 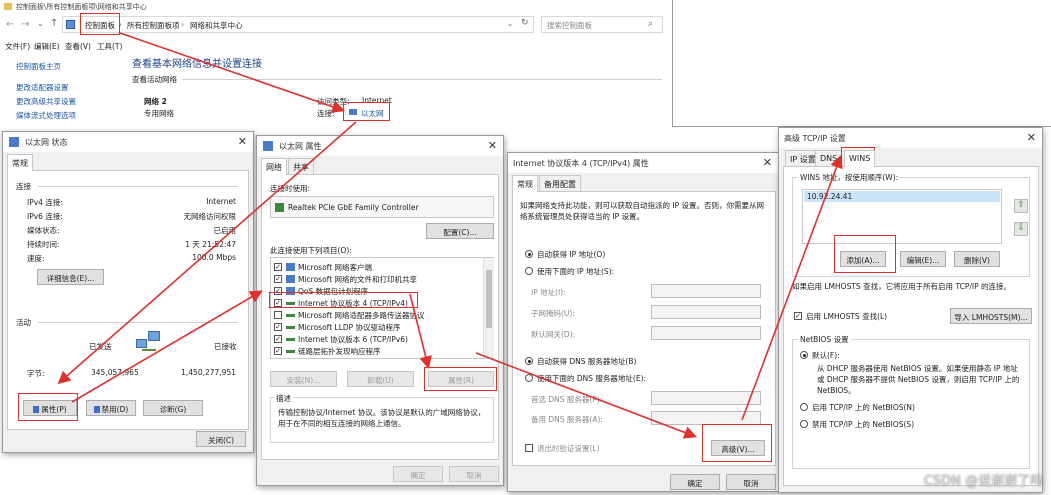 What do you see at coordinates (860, 158) in the screenshot?
I see `tab-wins: WINS` at bounding box center [860, 158].